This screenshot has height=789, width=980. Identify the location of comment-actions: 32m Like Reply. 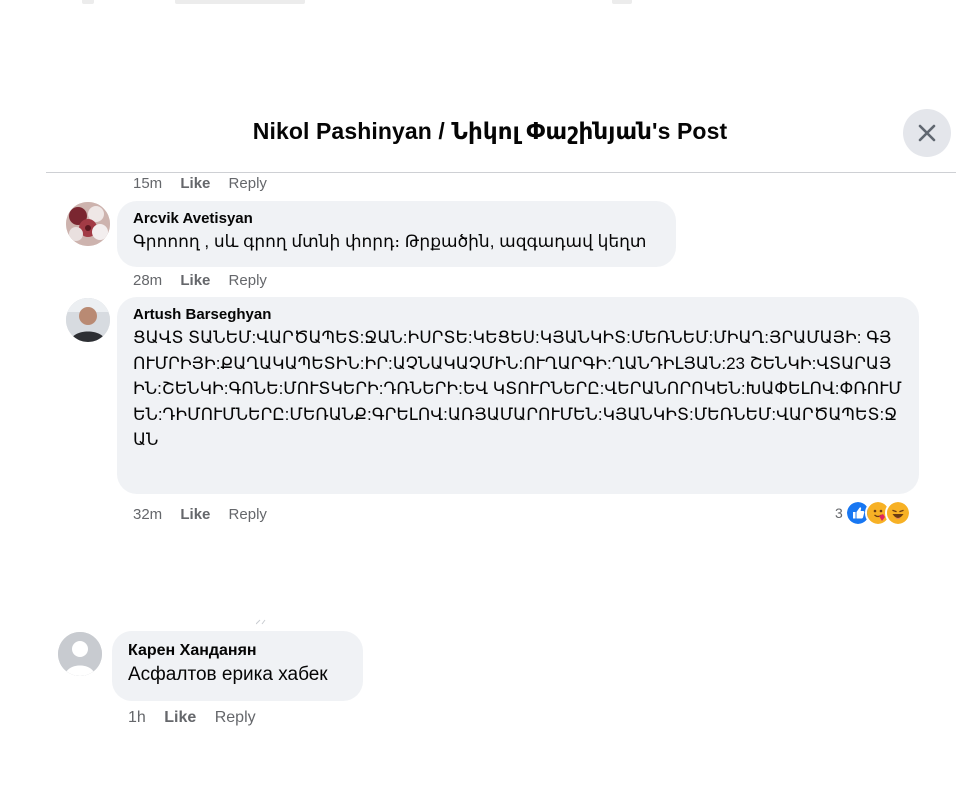
(207, 514).